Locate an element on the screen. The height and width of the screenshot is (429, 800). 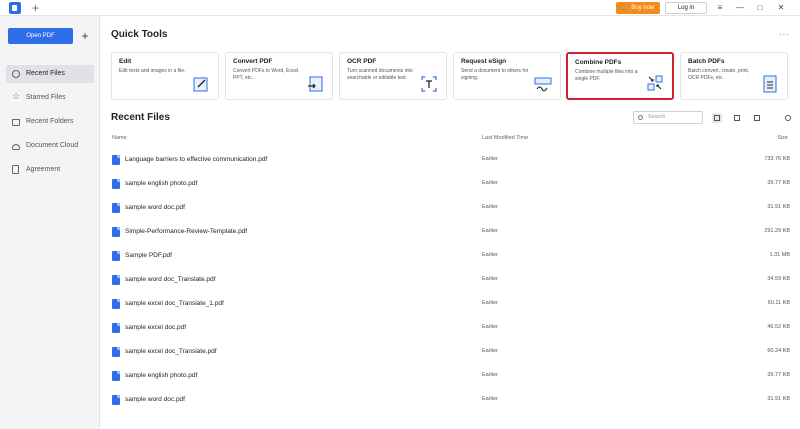
agreement-icon is located at coordinates (15, 169).